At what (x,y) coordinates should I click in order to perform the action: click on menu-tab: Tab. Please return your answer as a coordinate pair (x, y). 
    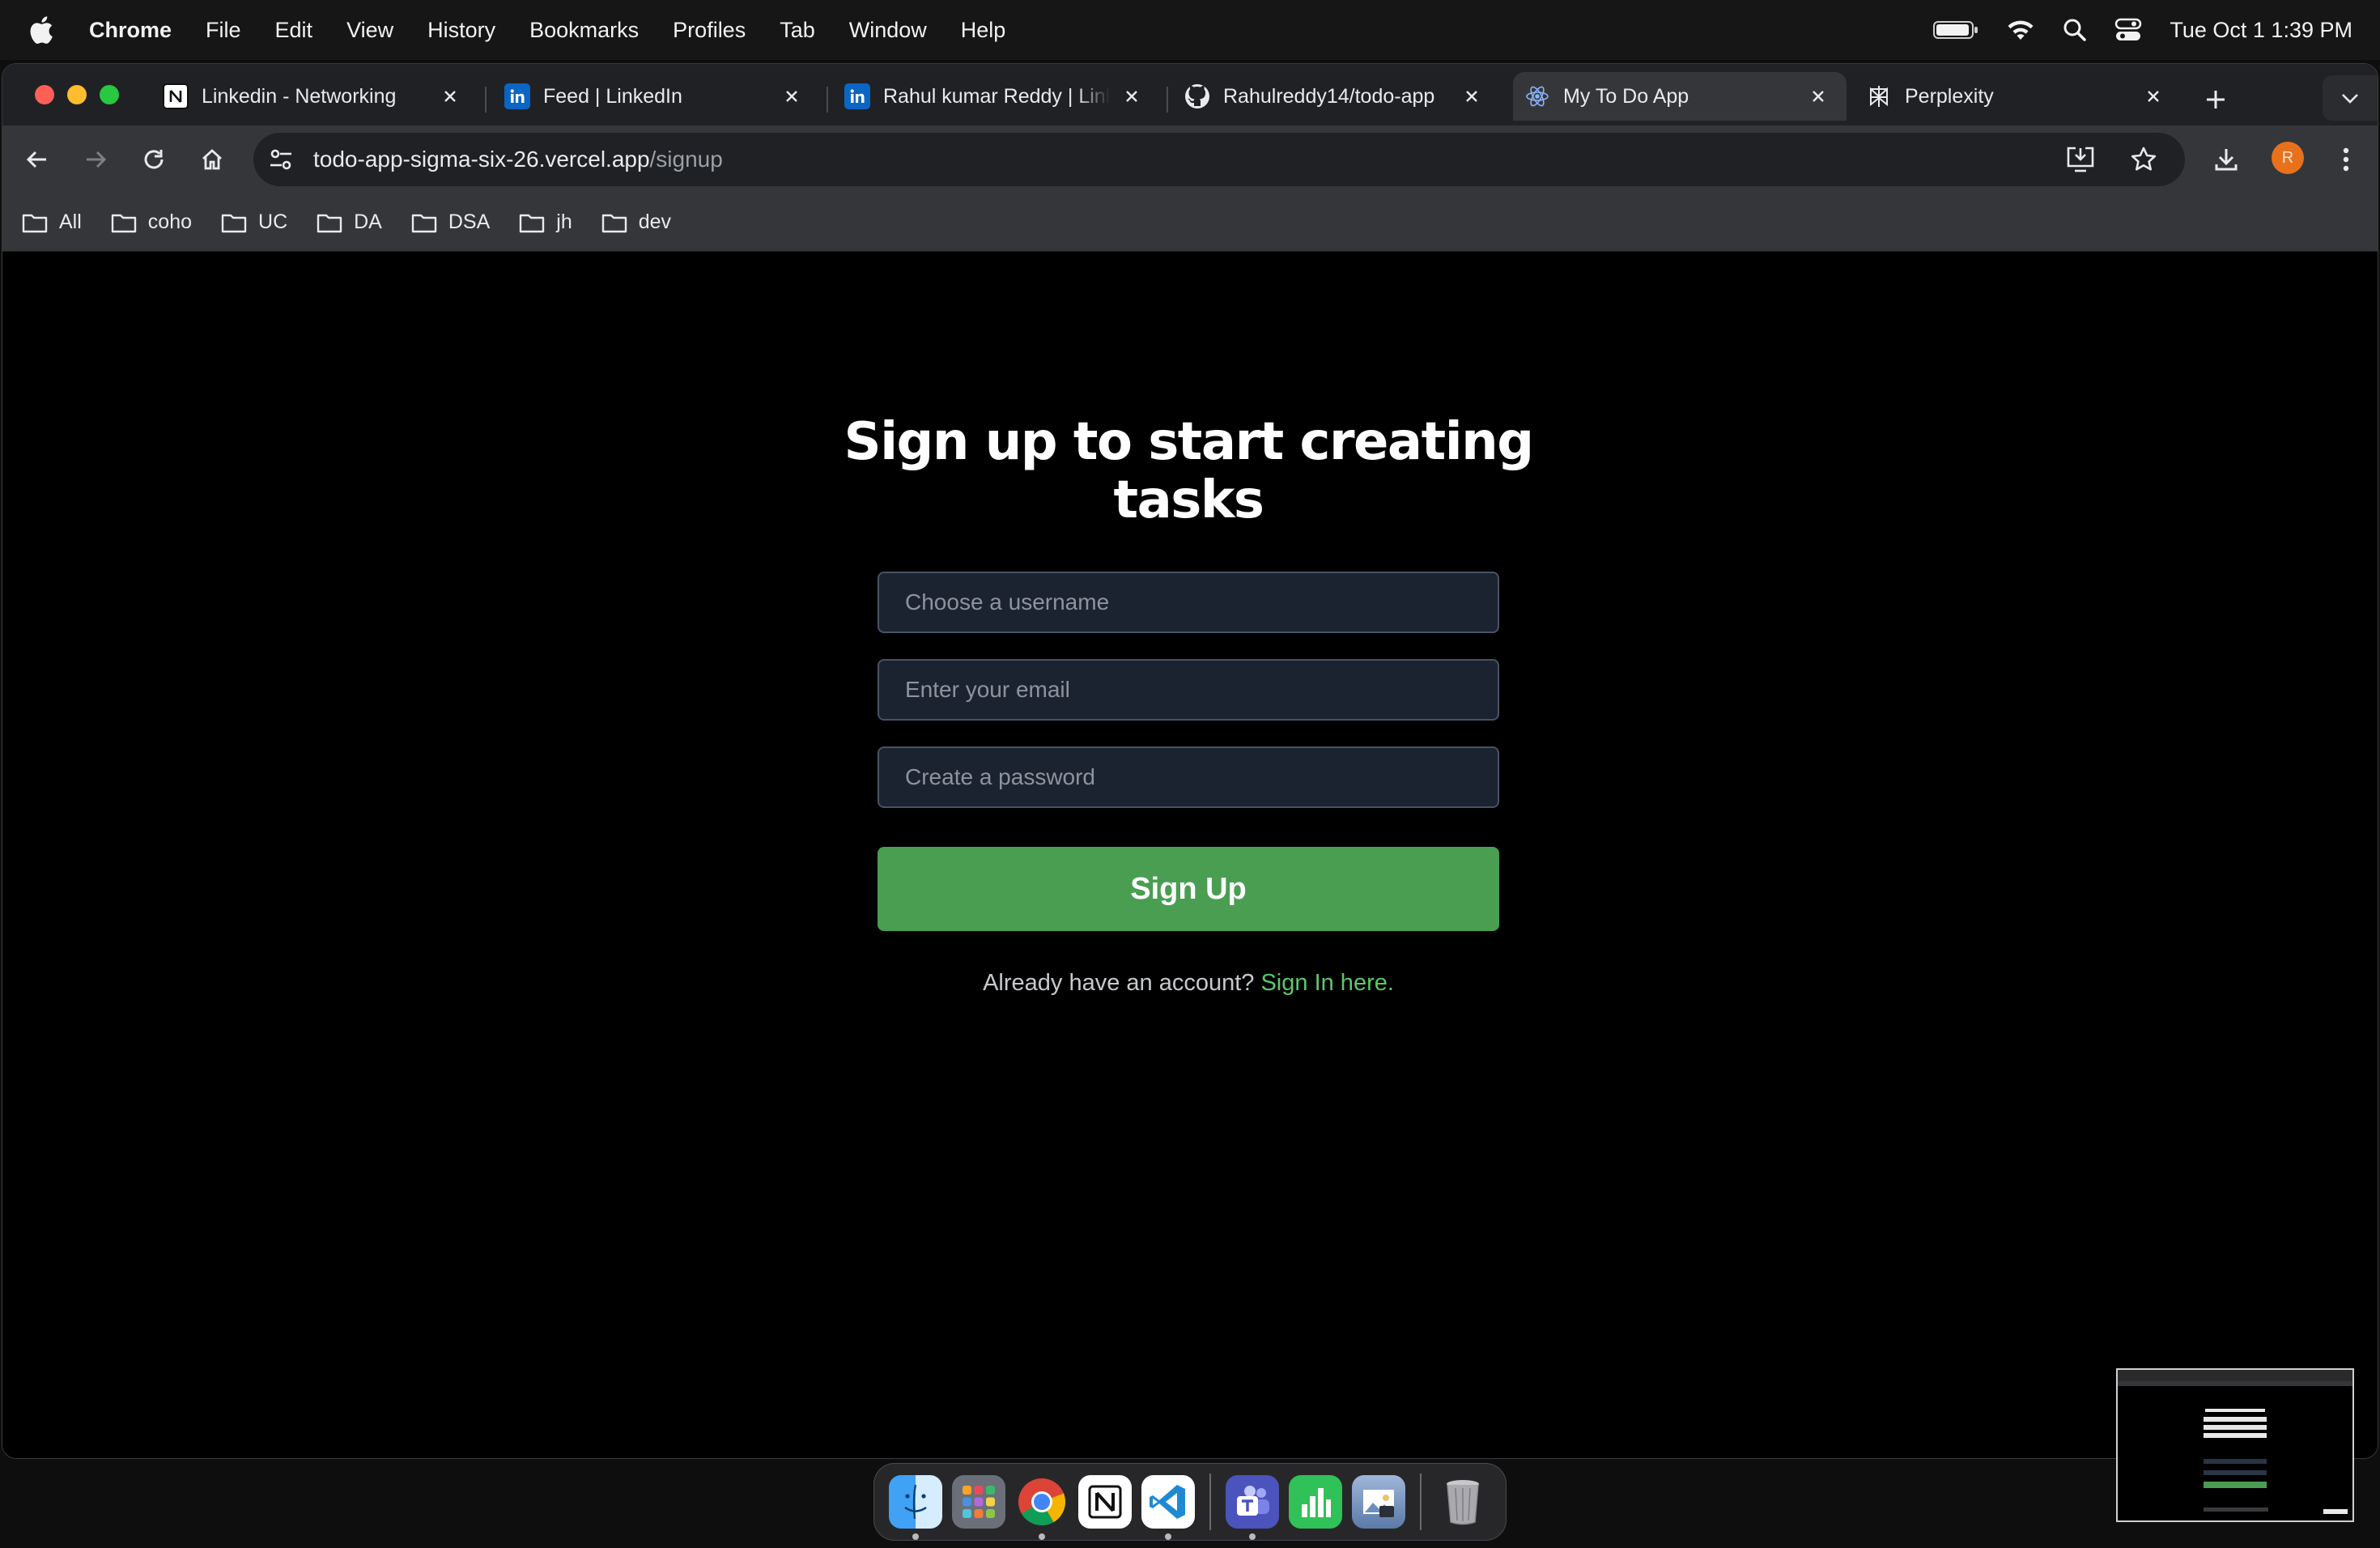
    Looking at the image, I should click on (798, 31).